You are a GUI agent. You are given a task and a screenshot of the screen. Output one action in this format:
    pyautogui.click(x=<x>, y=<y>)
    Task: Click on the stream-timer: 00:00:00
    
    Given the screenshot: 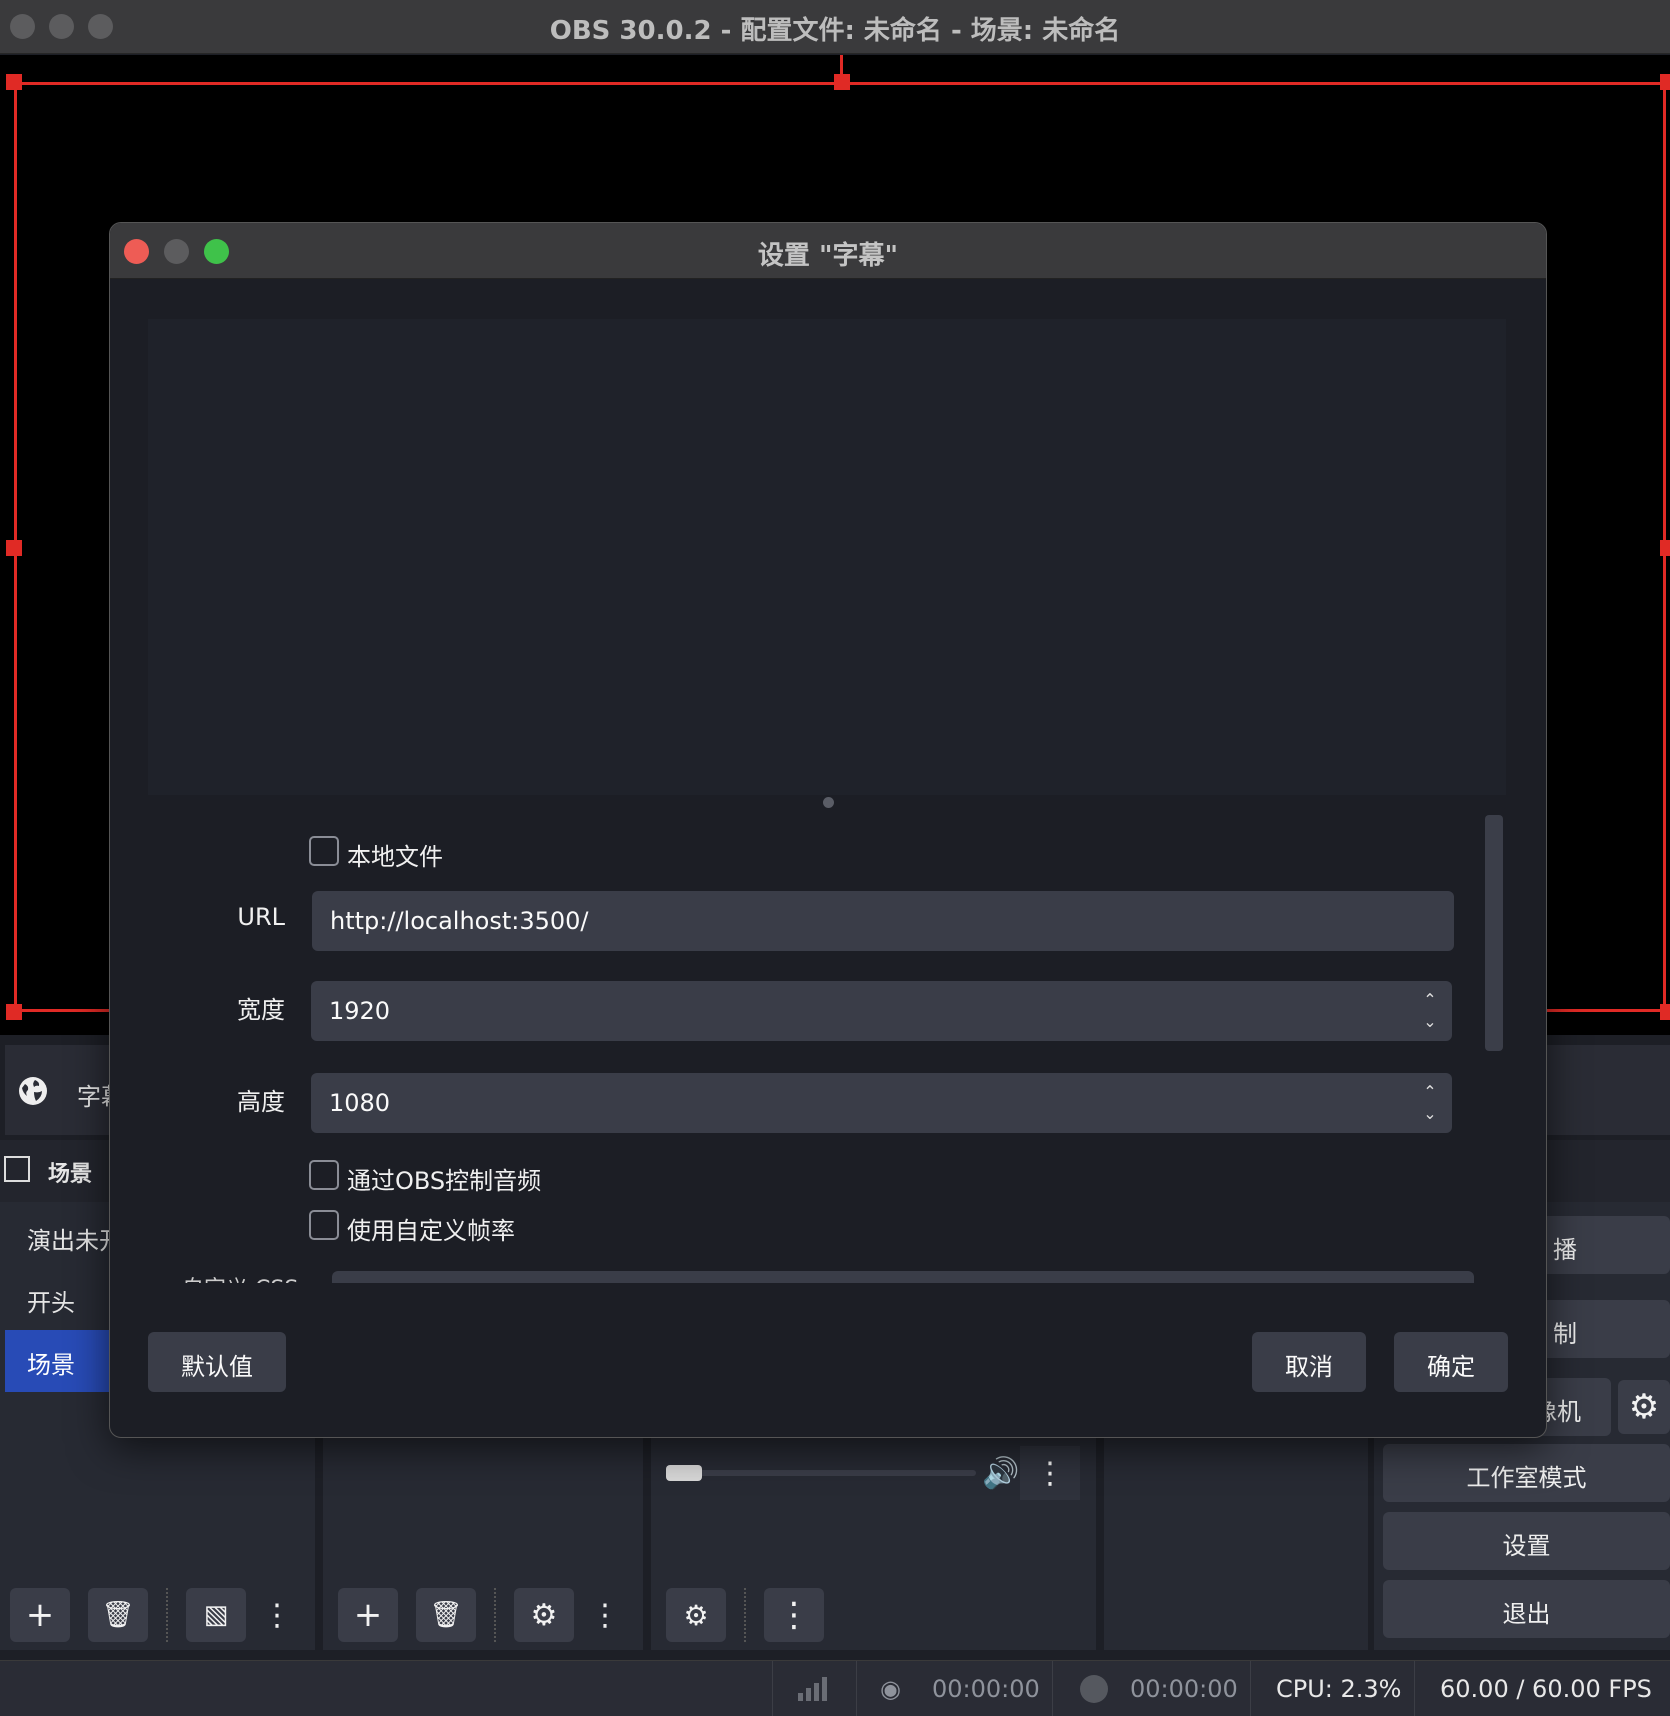 What is the action you would take?
    pyautogui.click(x=986, y=1689)
    